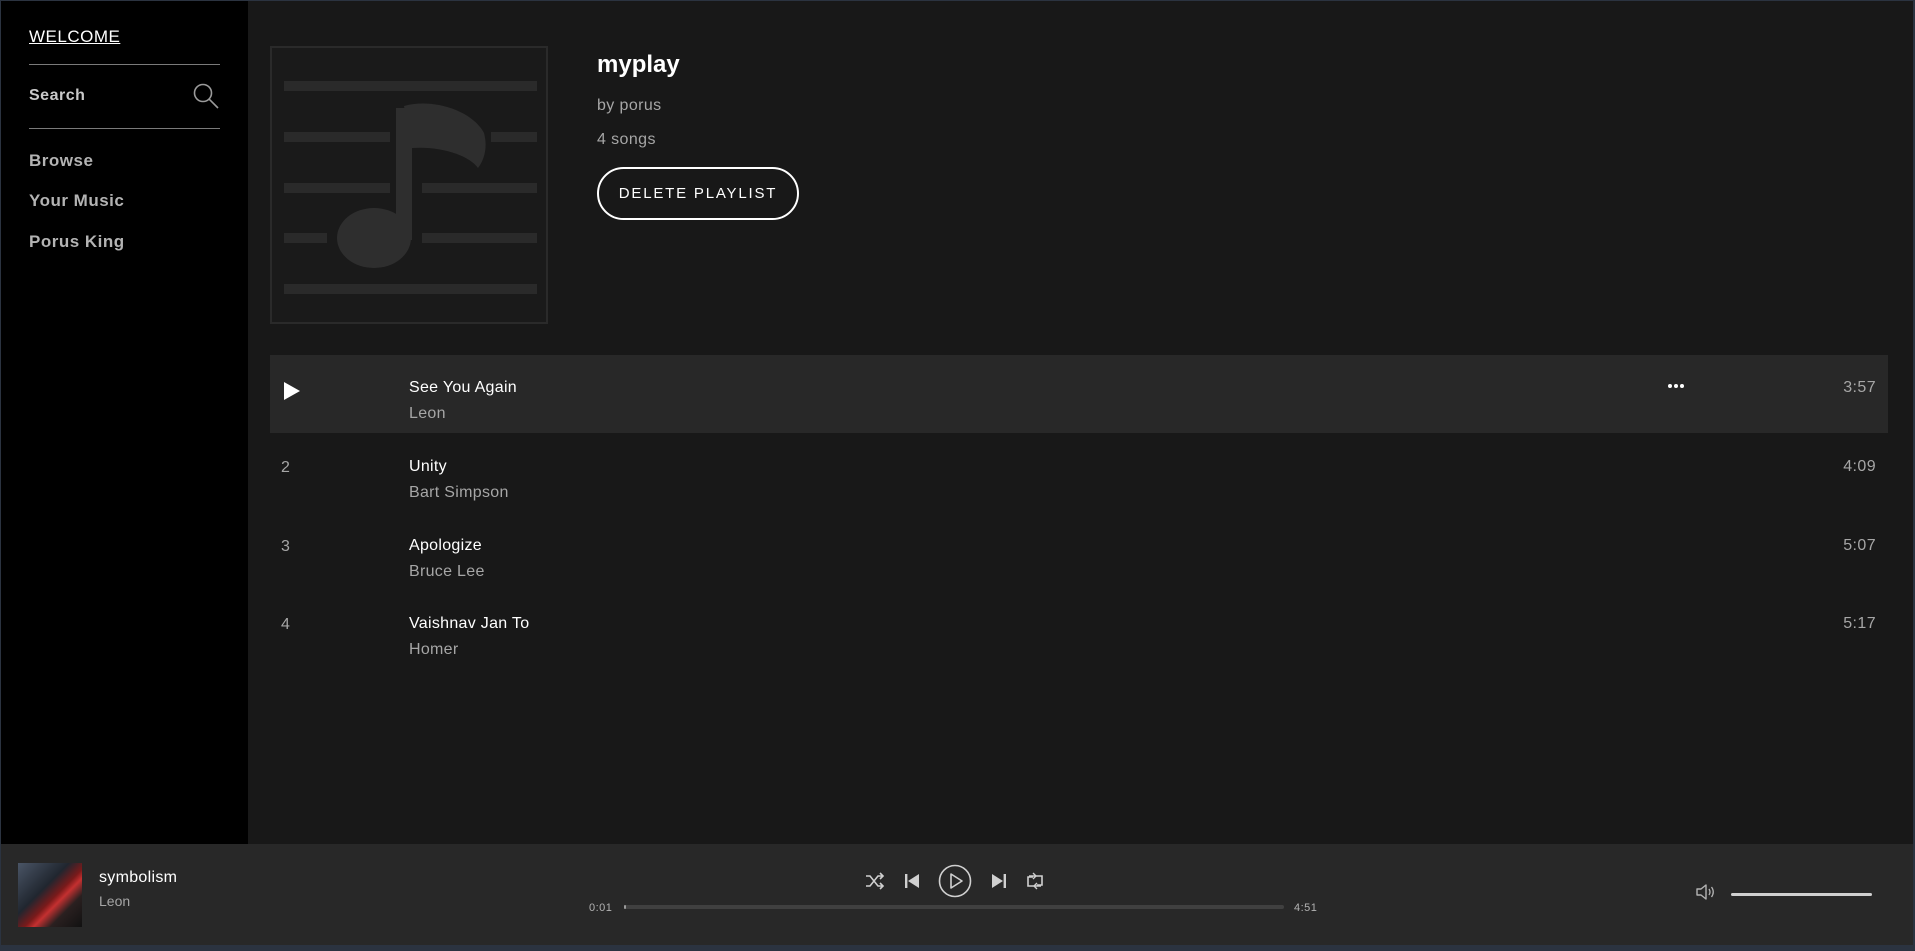  Describe the element at coordinates (285, 546) in the screenshot. I see `track-number: 3` at that location.